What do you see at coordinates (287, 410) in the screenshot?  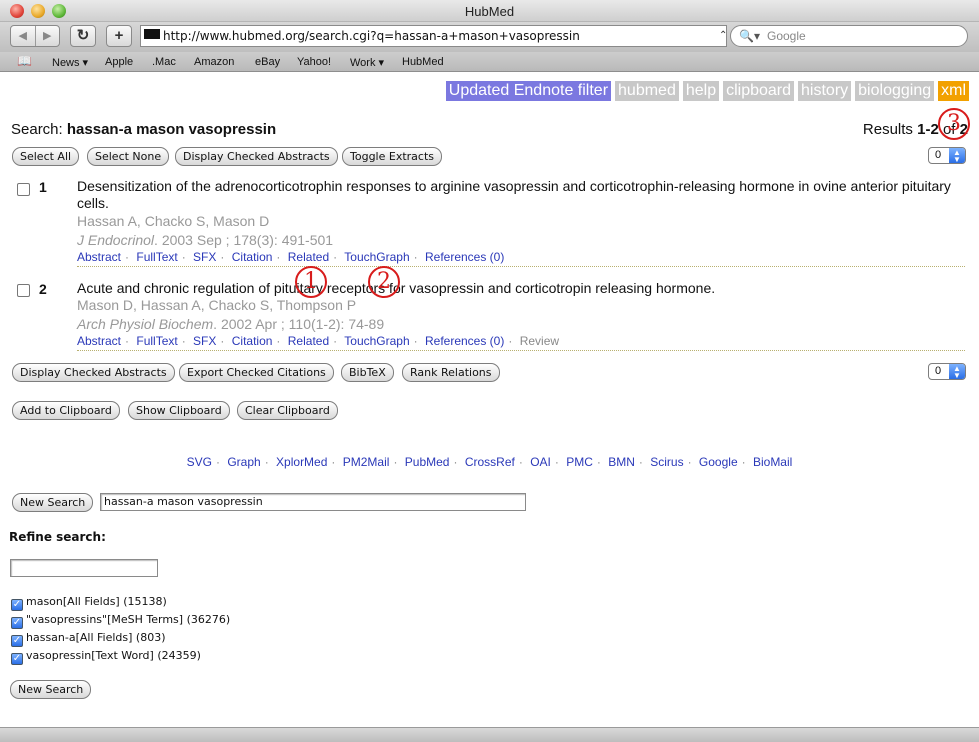 I see `clear-clipboard-button: Clear Clipboard` at bounding box center [287, 410].